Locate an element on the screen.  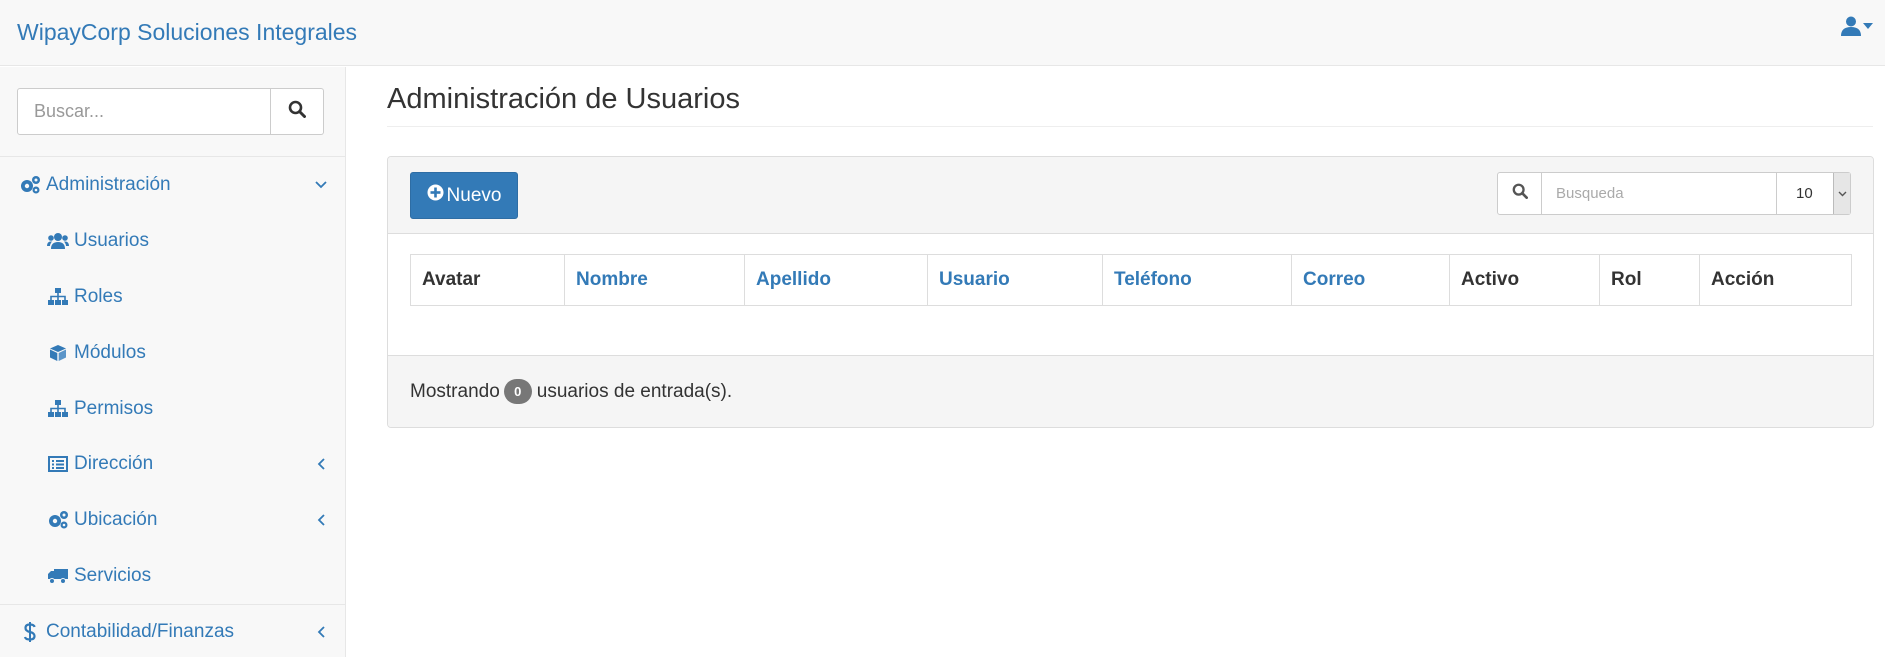
table-search-input is located at coordinates (1659, 193).